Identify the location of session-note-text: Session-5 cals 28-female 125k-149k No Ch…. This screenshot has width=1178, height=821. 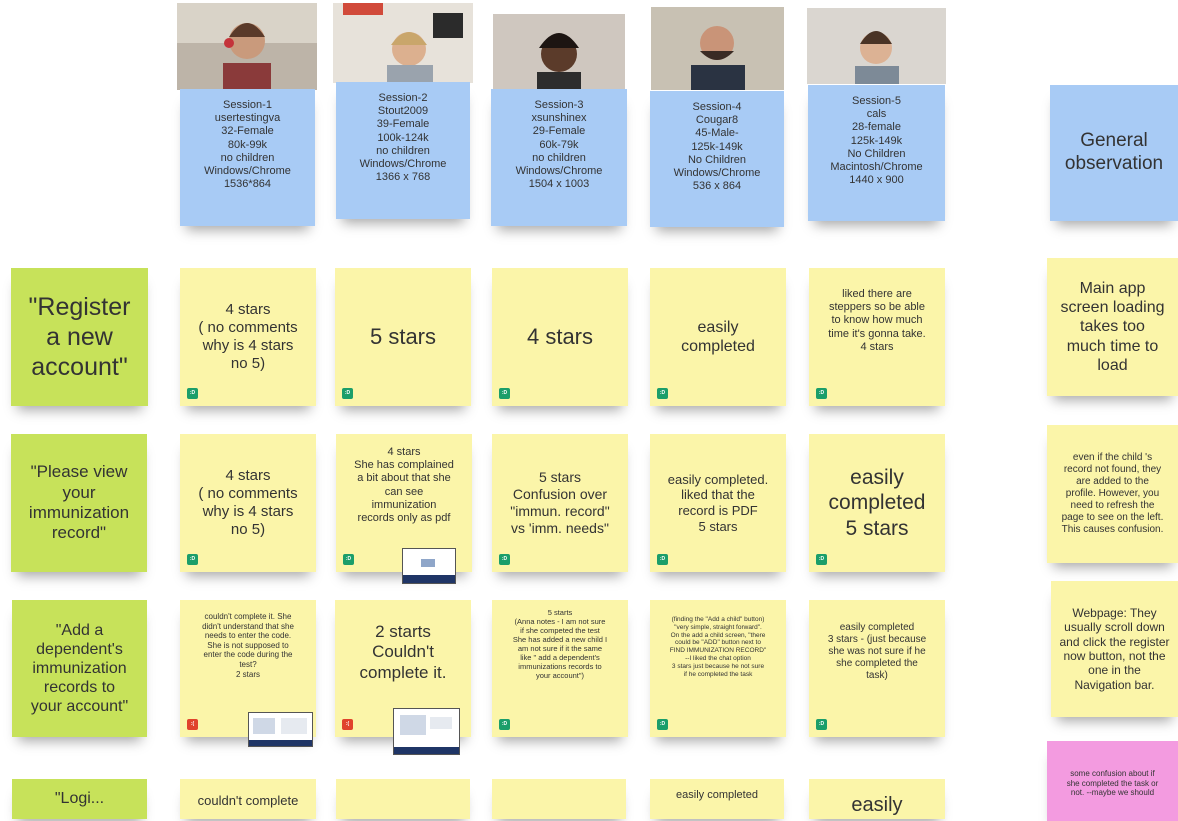
(876, 141).